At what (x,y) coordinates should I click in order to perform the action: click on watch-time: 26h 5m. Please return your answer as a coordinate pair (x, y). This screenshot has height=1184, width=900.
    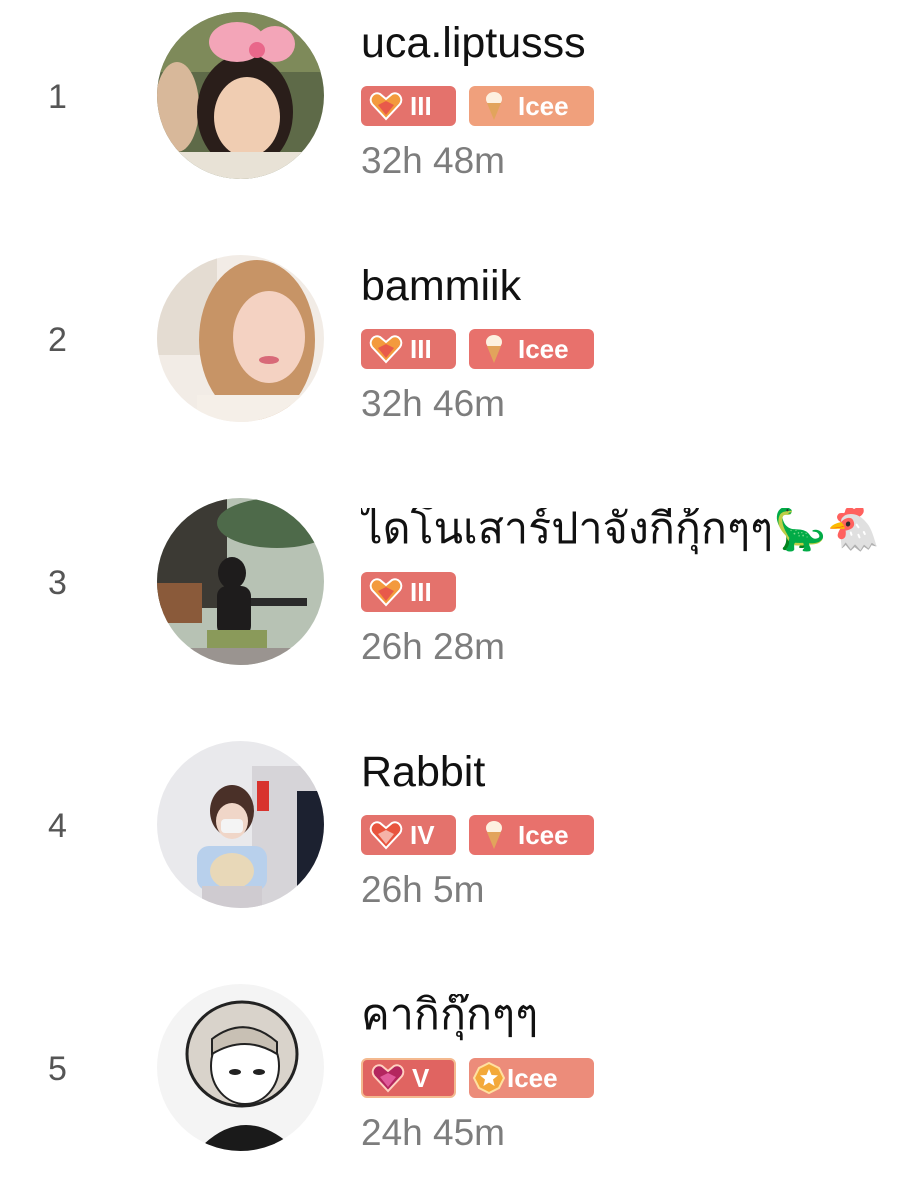
    Looking at the image, I should click on (423, 889).